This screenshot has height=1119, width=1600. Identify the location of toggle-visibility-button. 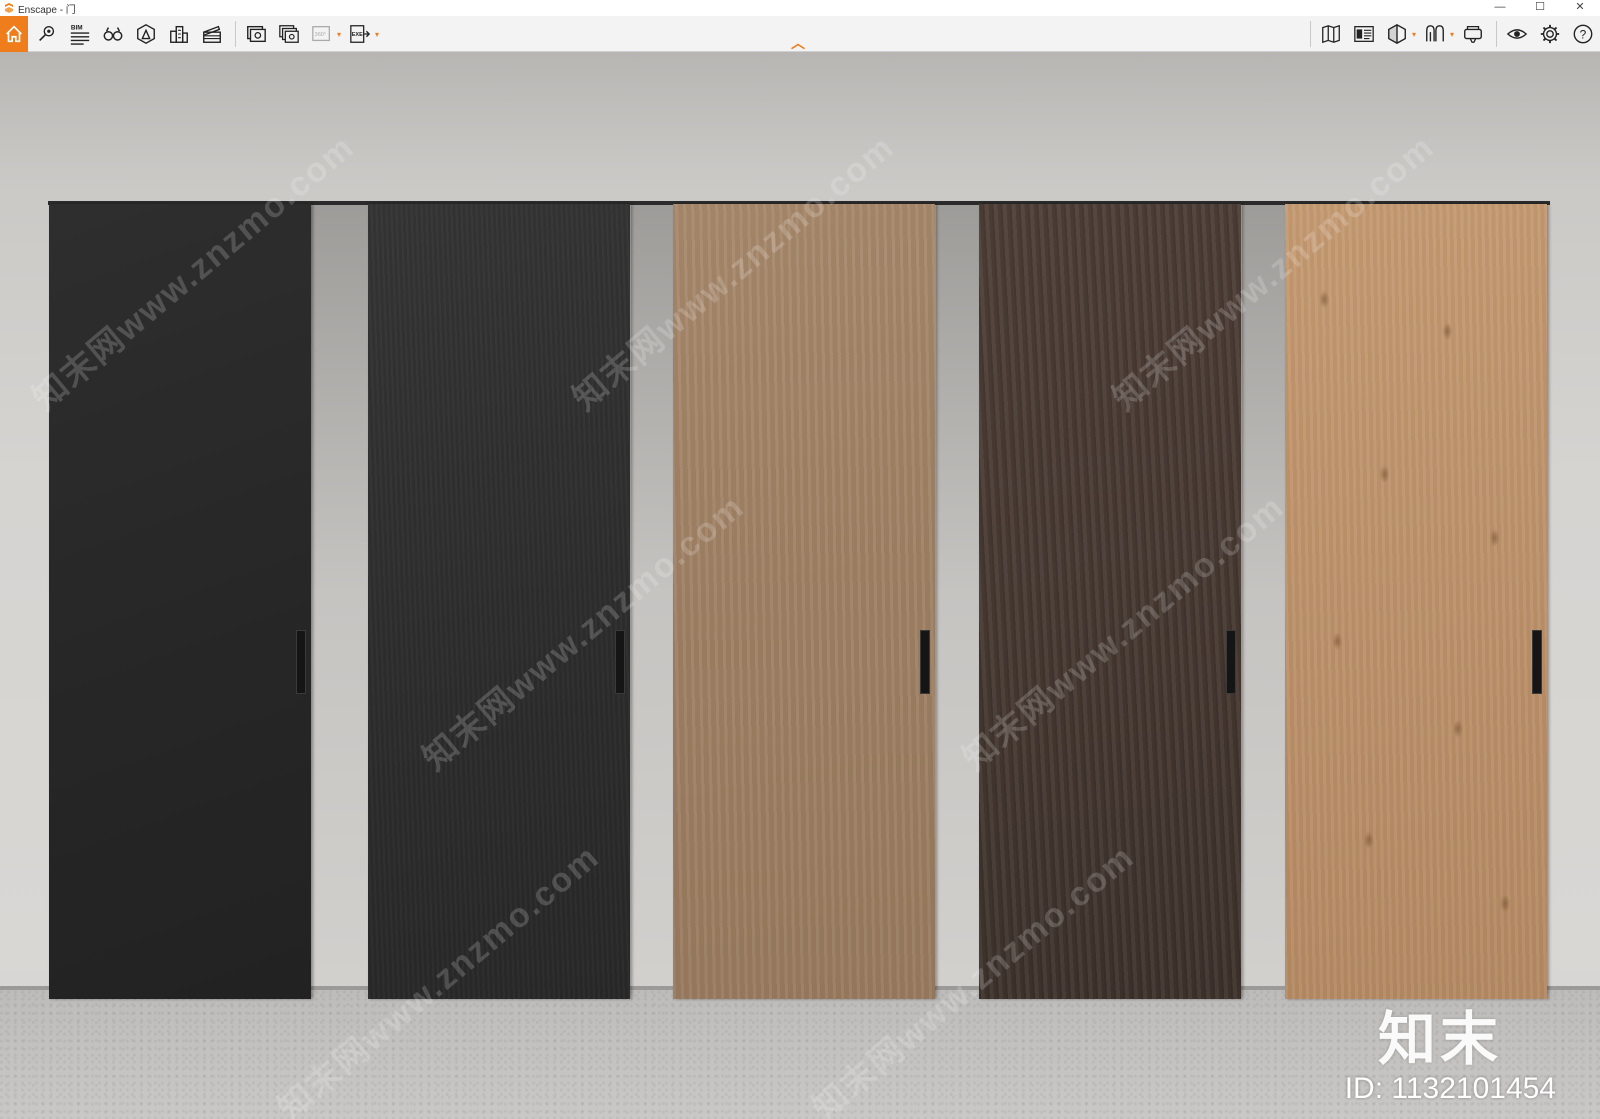
(1517, 34).